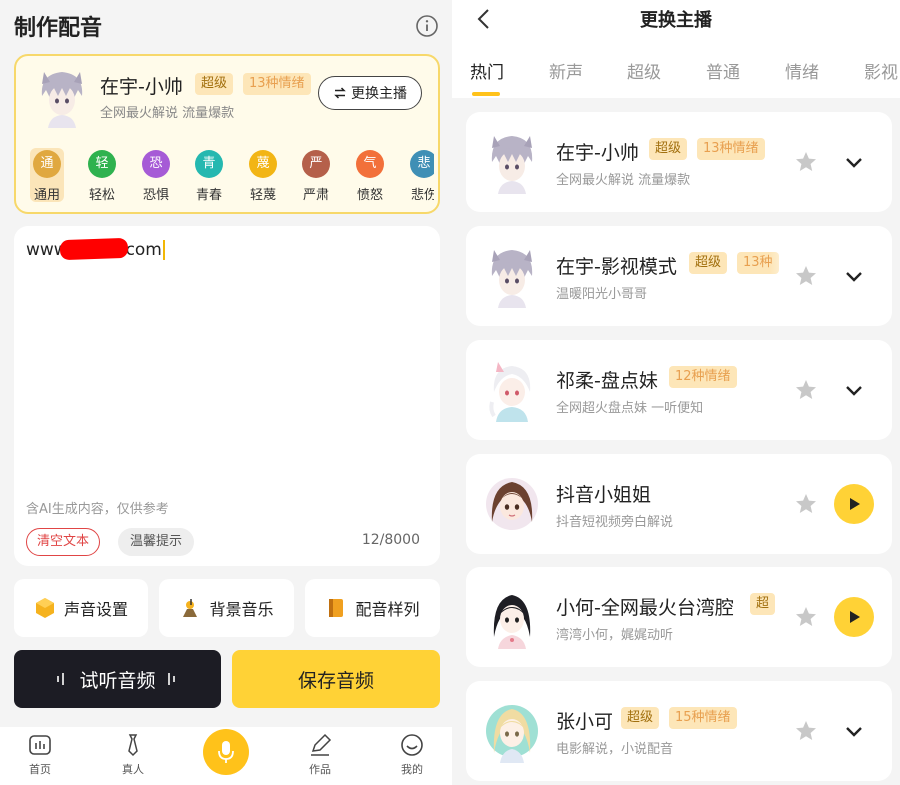 The image size is (900, 785). I want to click on tab-new: 新声, so click(566, 70).